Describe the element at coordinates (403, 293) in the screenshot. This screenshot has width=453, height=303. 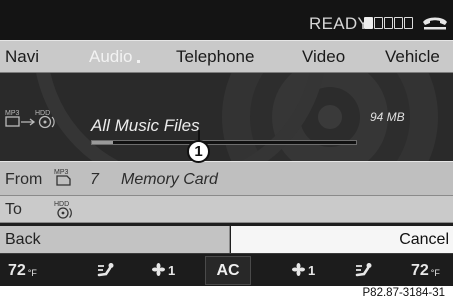
I see `figure-caption: P82.87-3184-31` at that location.